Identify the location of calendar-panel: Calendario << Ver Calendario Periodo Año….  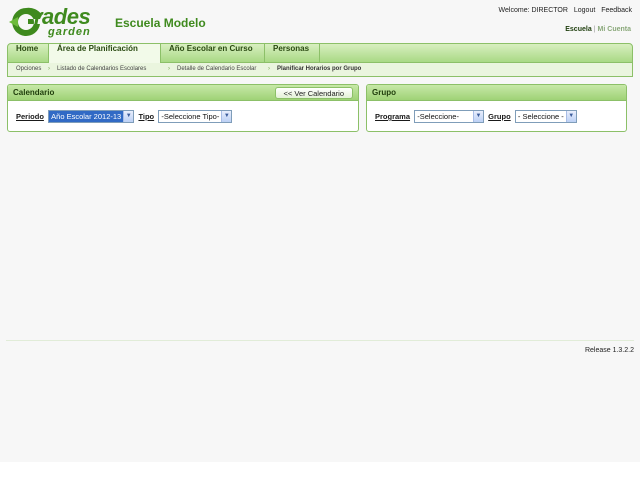
(183, 108).